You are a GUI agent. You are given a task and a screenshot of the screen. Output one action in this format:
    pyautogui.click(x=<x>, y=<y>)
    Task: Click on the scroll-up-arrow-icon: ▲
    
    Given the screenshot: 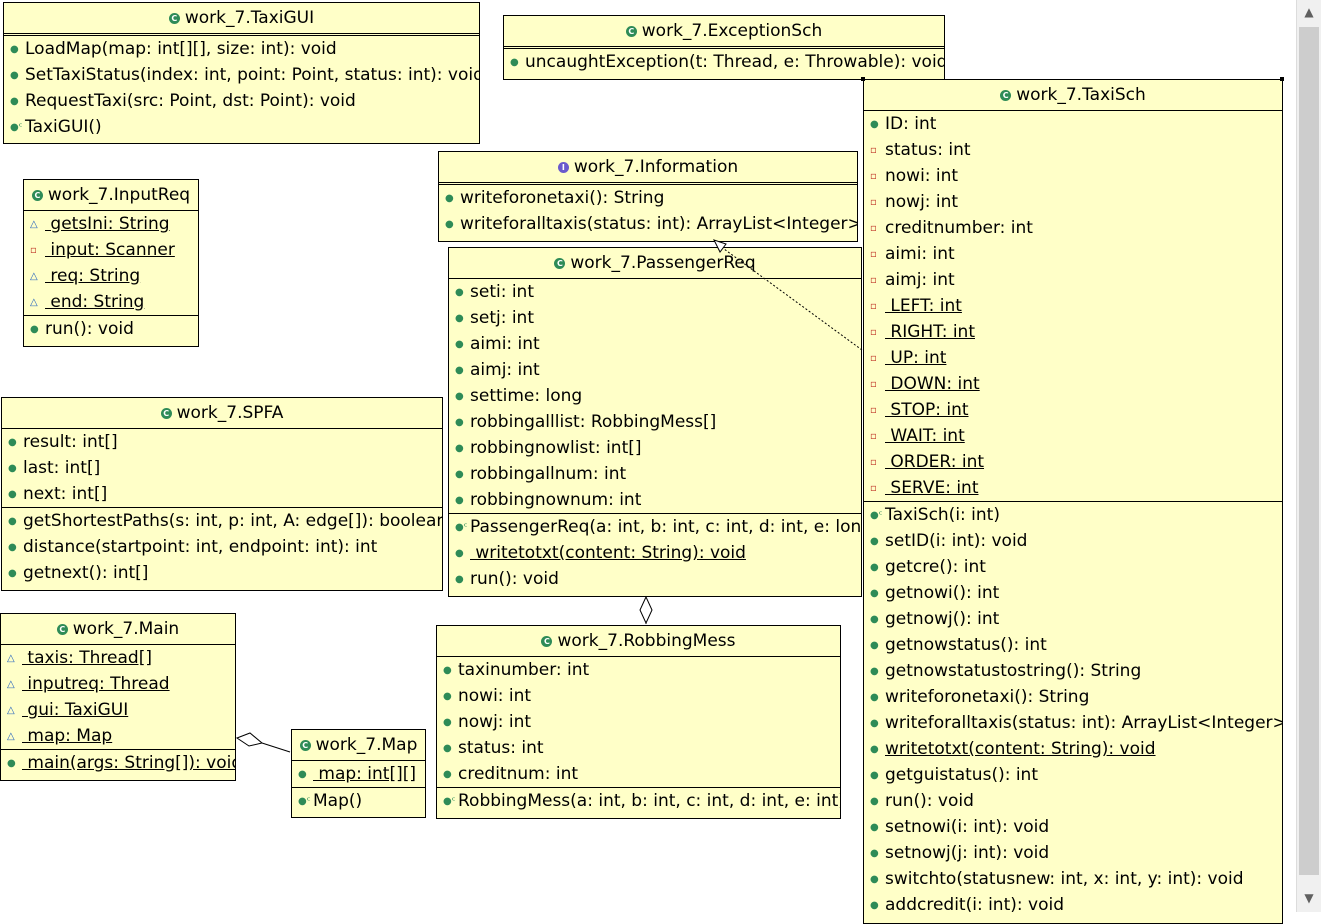 What is the action you would take?
    pyautogui.click(x=1309, y=12)
    